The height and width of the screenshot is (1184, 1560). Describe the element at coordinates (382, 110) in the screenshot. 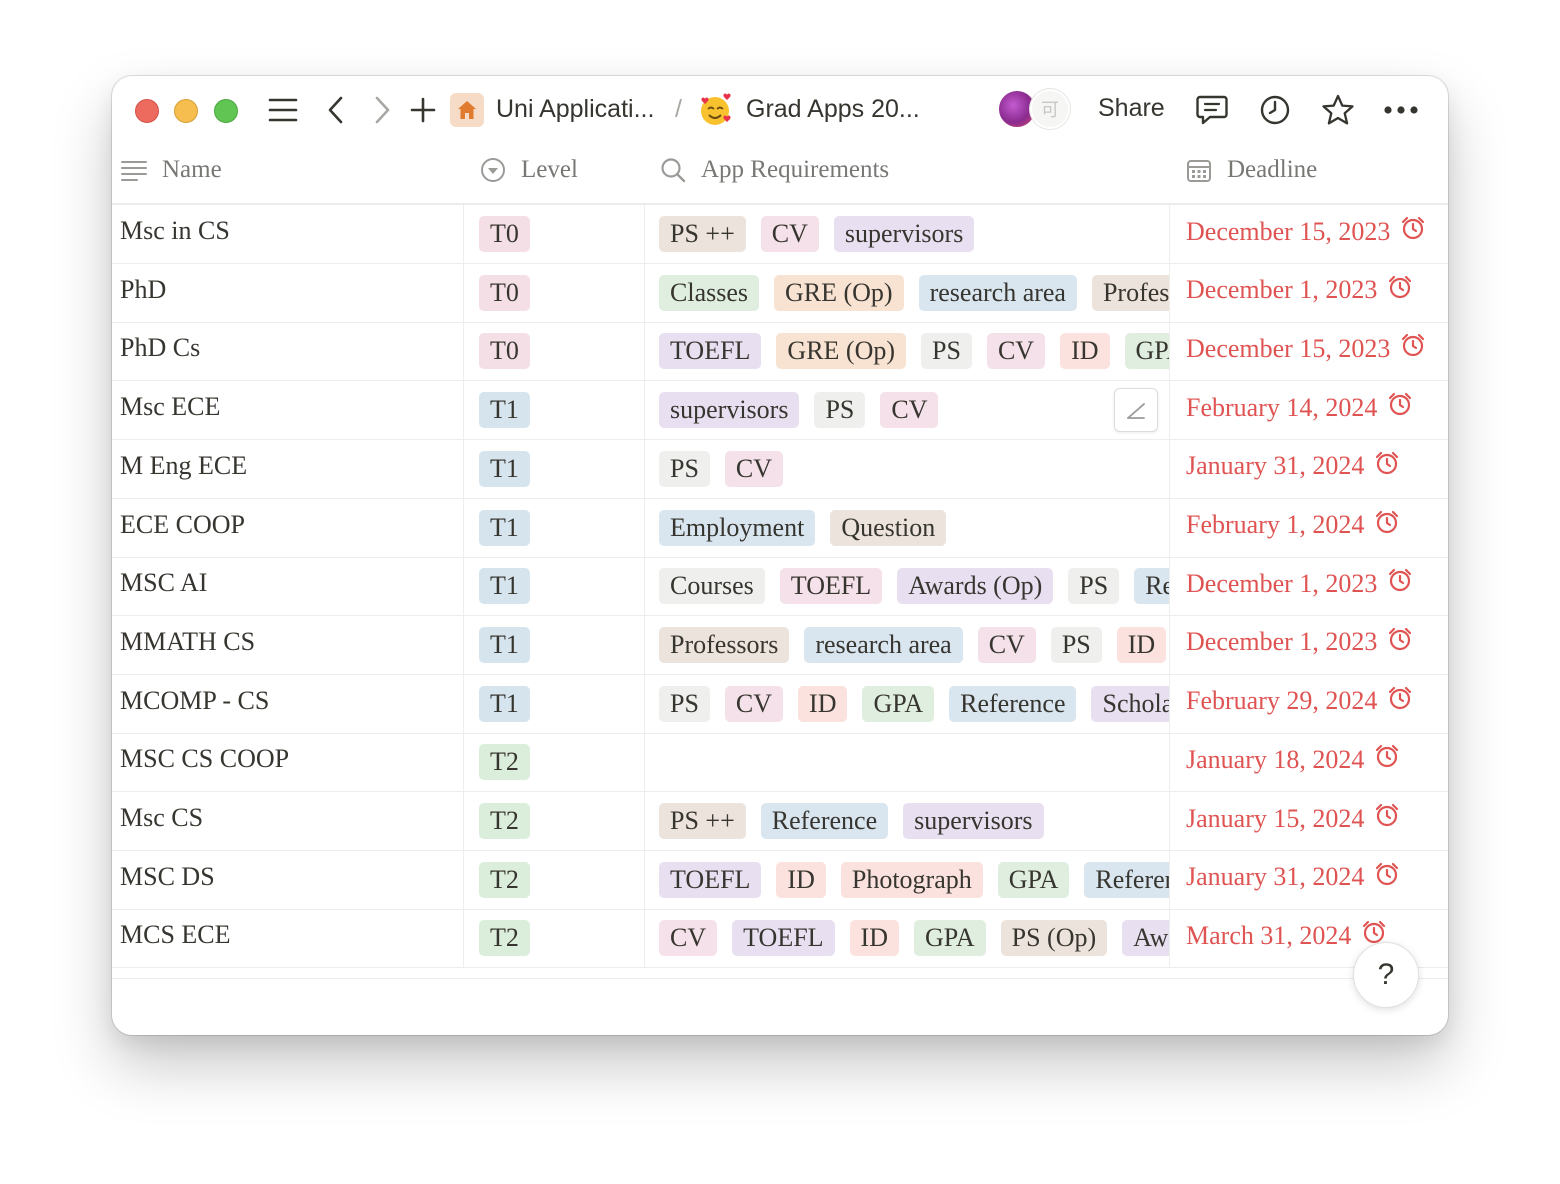

I see `forward-arrow-icon` at that location.